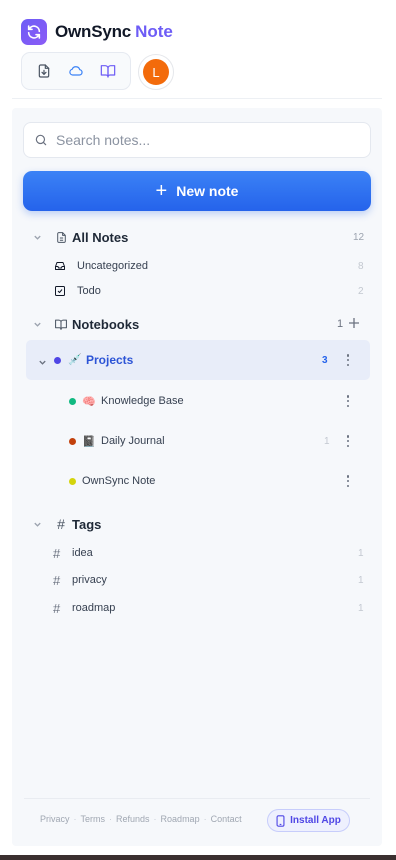 The width and height of the screenshot is (396, 860). I want to click on notebook-count: 1, so click(327, 441).